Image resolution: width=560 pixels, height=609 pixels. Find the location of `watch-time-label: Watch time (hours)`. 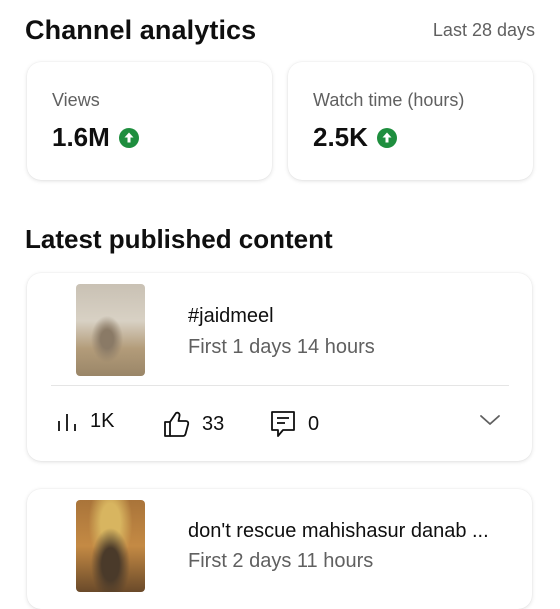

watch-time-label: Watch time (hours) is located at coordinates (389, 100).